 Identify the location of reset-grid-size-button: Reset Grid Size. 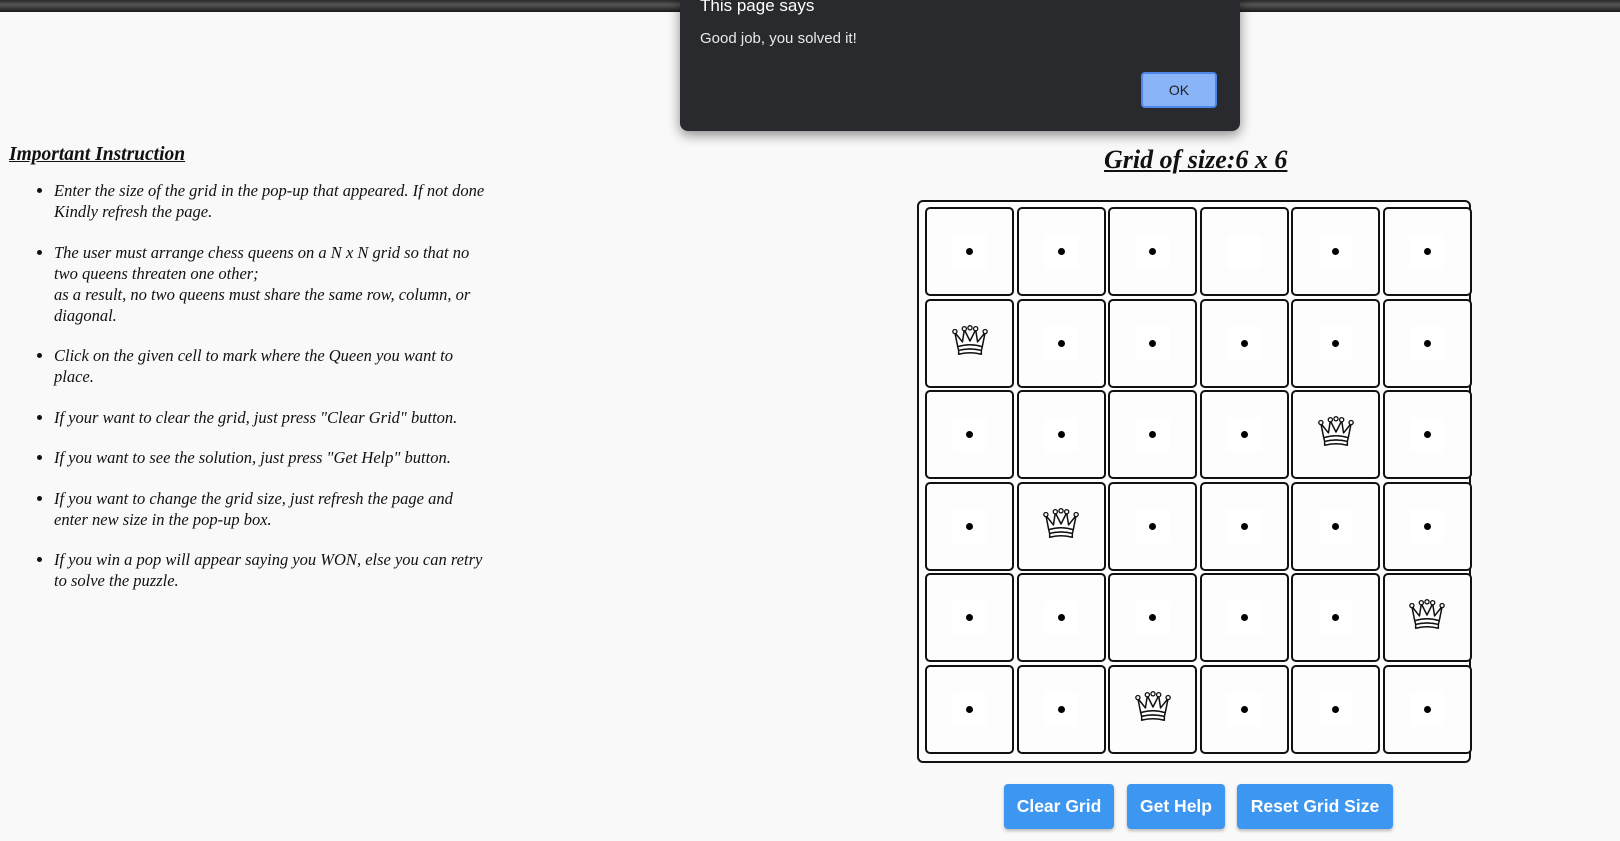
(1315, 806).